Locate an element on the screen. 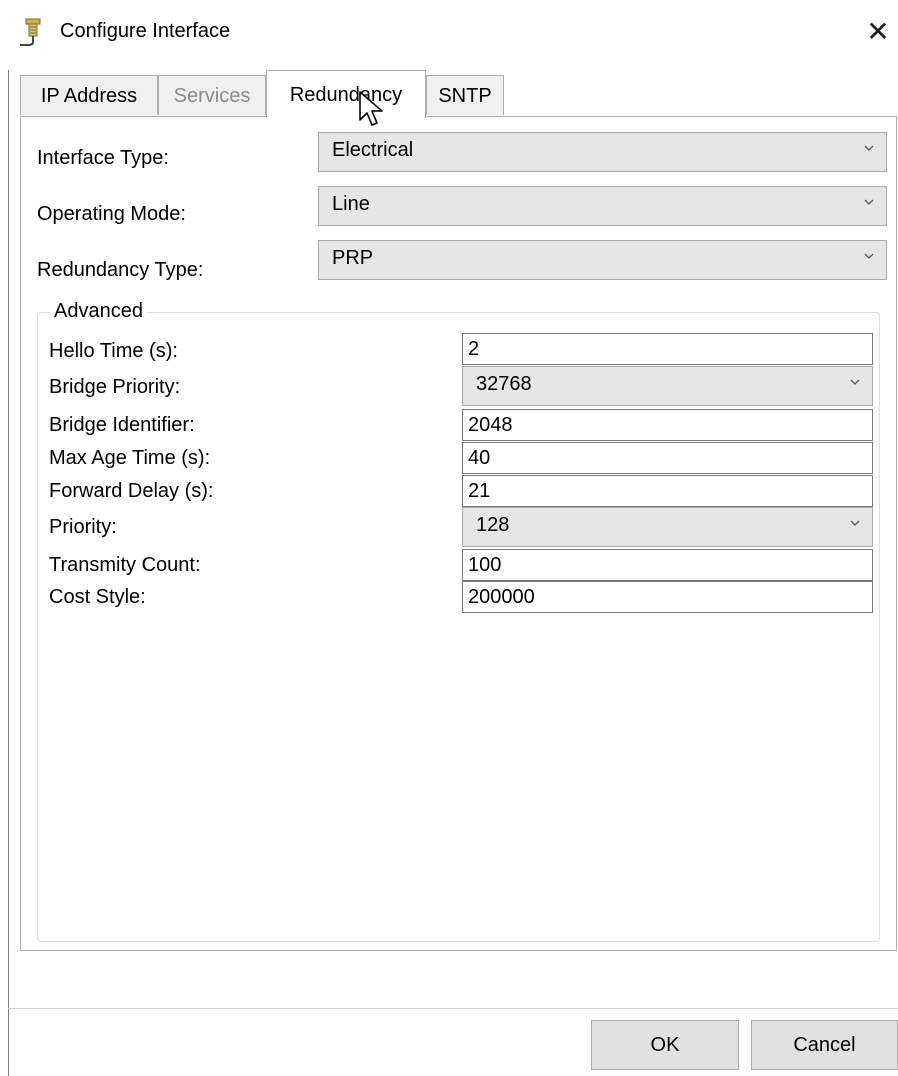 Image resolution: width=898 pixels, height=1076 pixels. bridge-priority-label: Bridge Priority: is located at coordinates (115, 387).